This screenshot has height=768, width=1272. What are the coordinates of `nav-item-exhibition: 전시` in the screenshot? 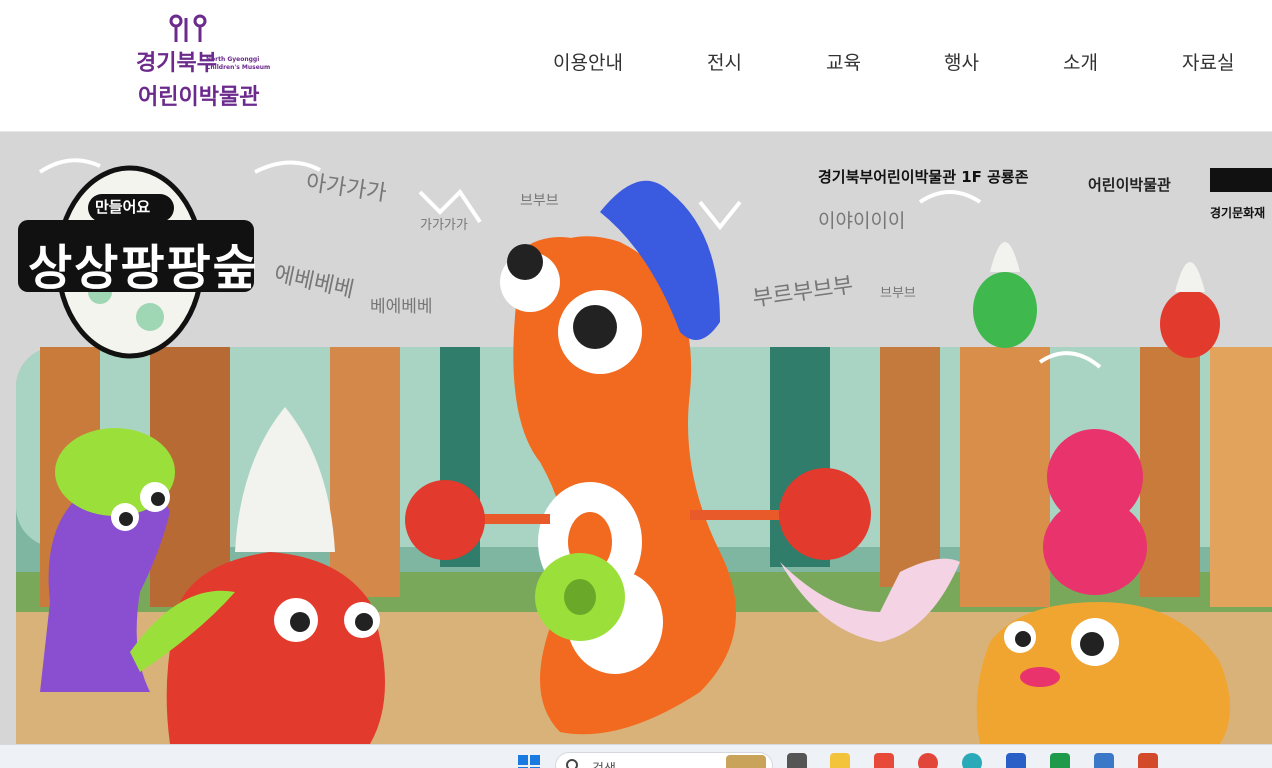 It's located at (724, 61).